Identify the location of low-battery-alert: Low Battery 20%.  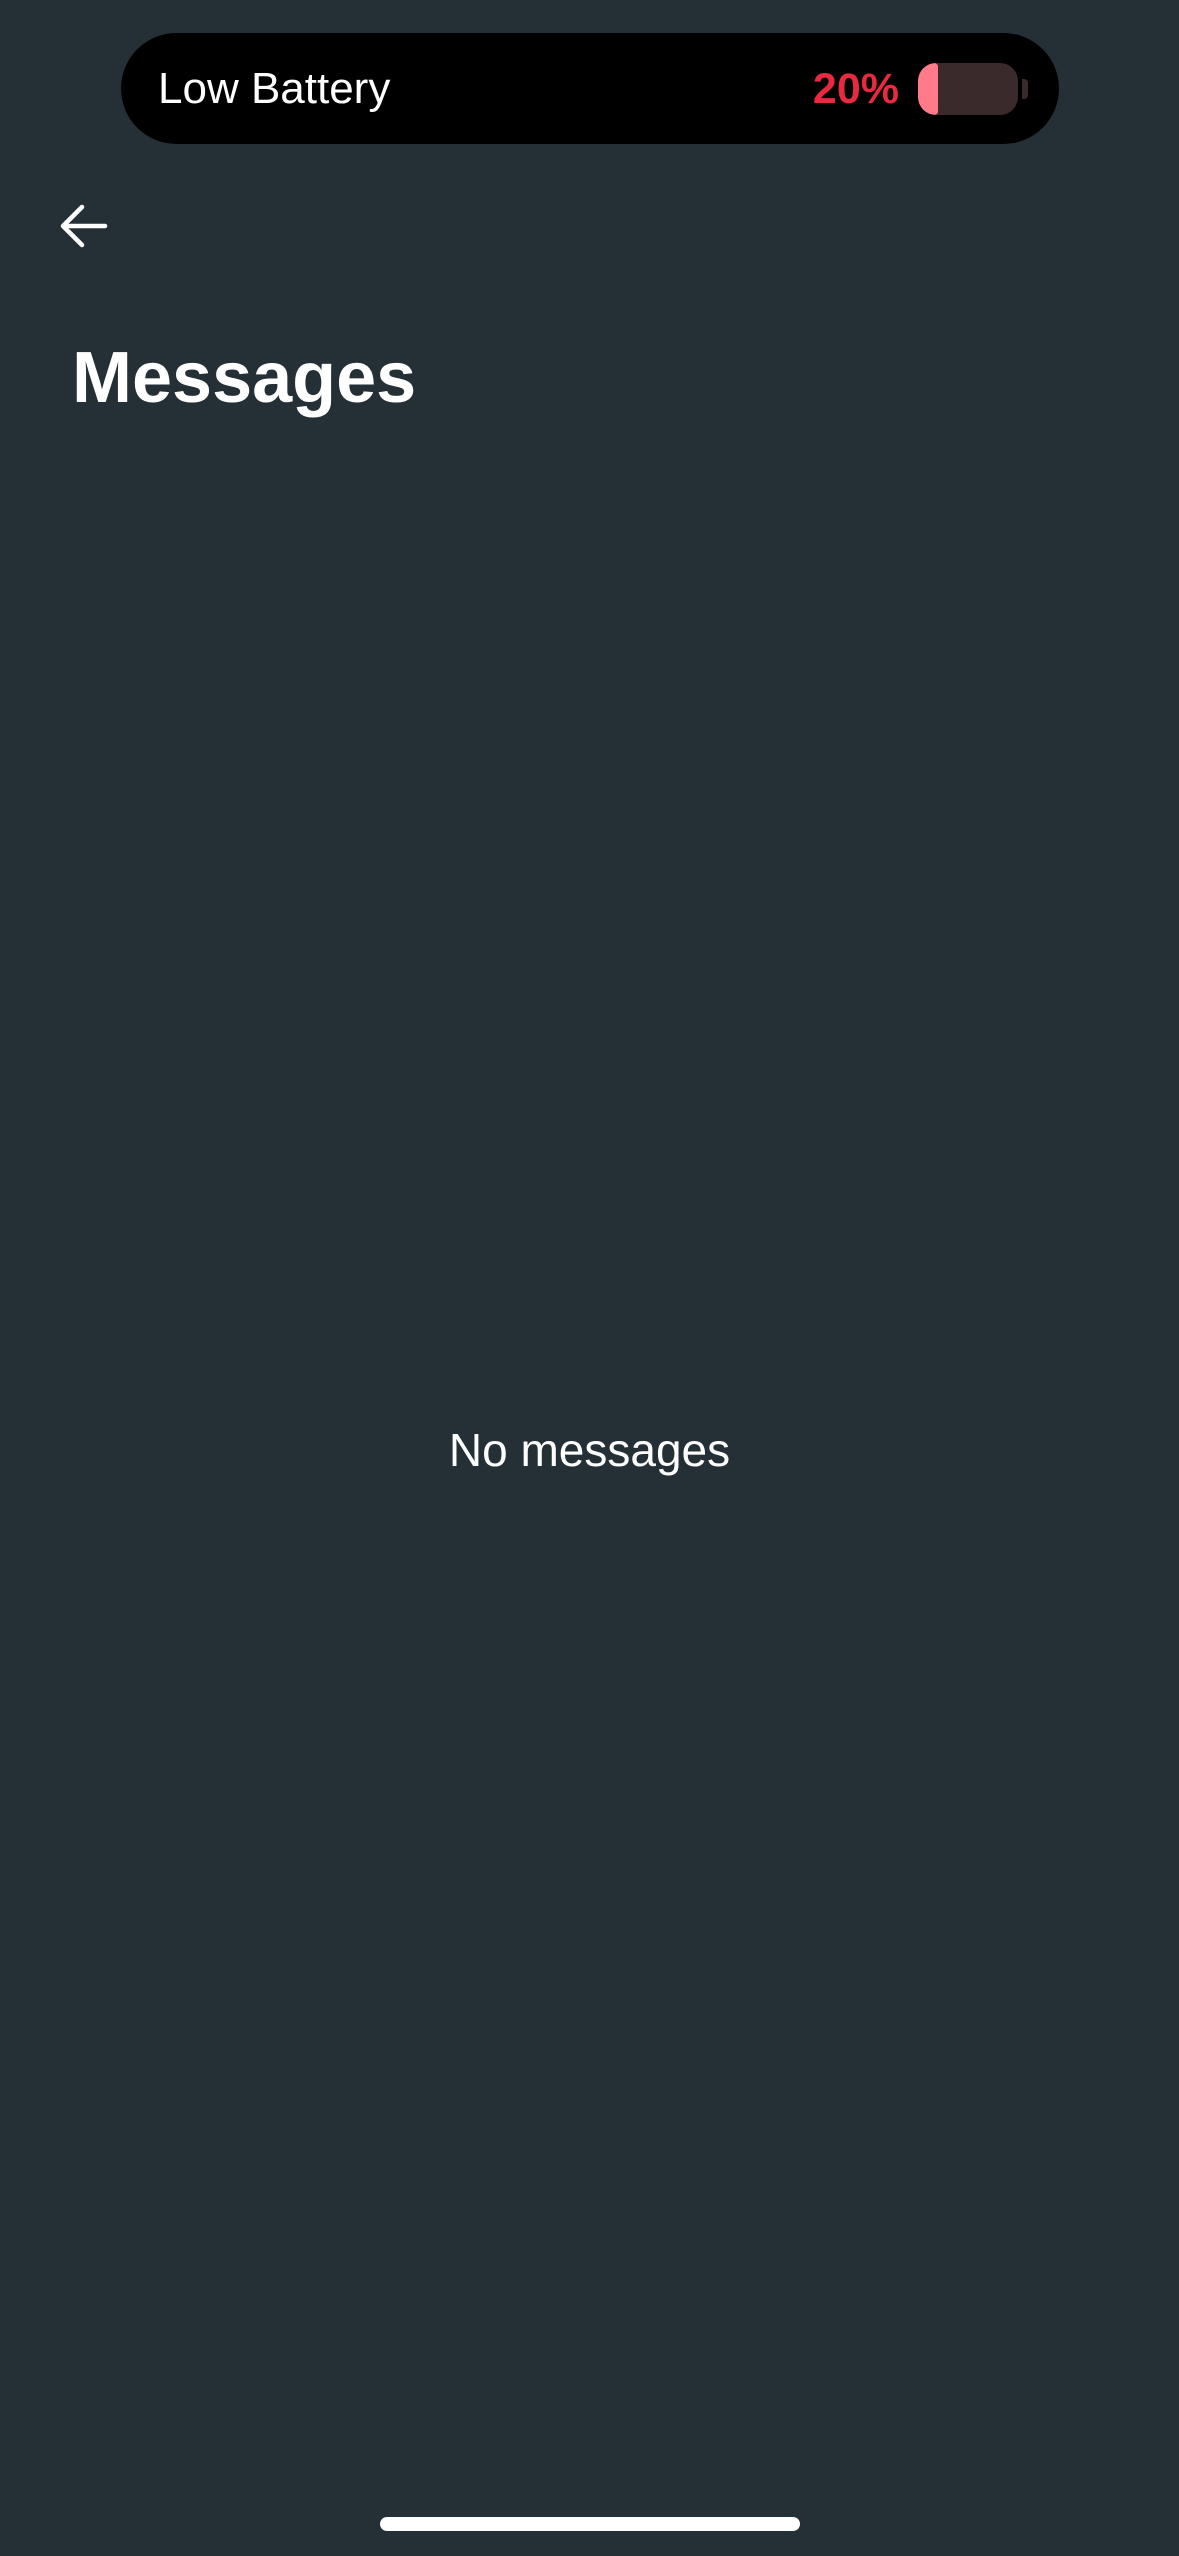
(590, 88).